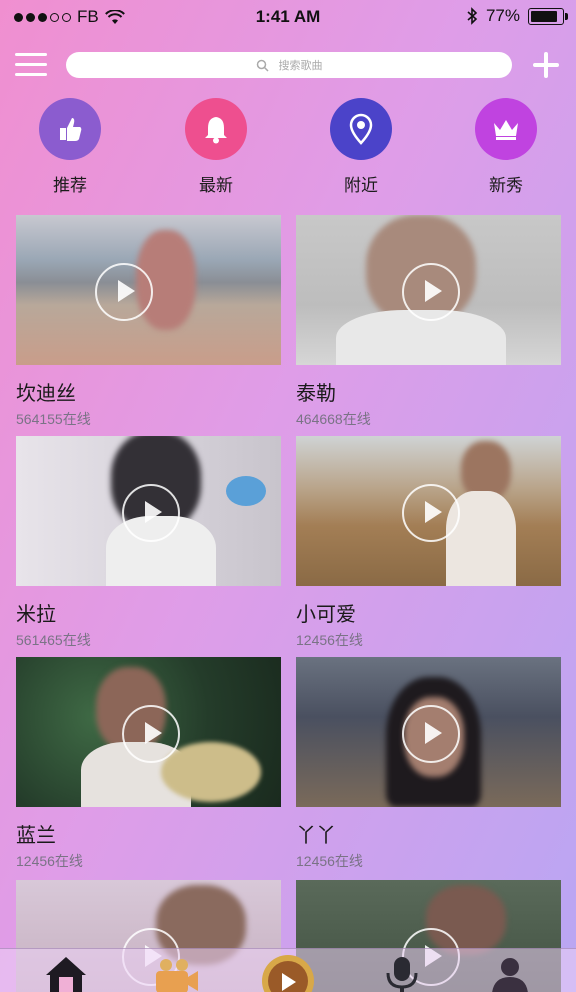  I want to click on online-count: 561465在线, so click(53, 640).